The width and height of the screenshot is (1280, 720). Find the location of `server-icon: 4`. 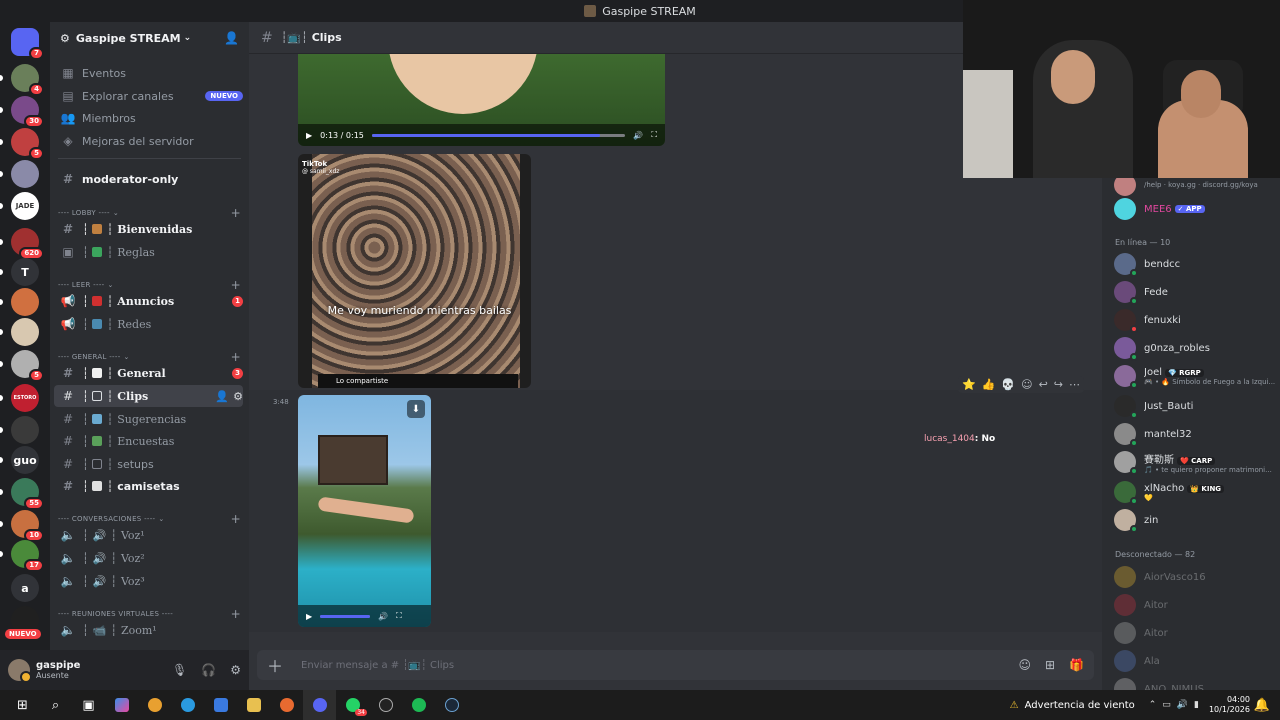

server-icon: 4 is located at coordinates (27, 80).